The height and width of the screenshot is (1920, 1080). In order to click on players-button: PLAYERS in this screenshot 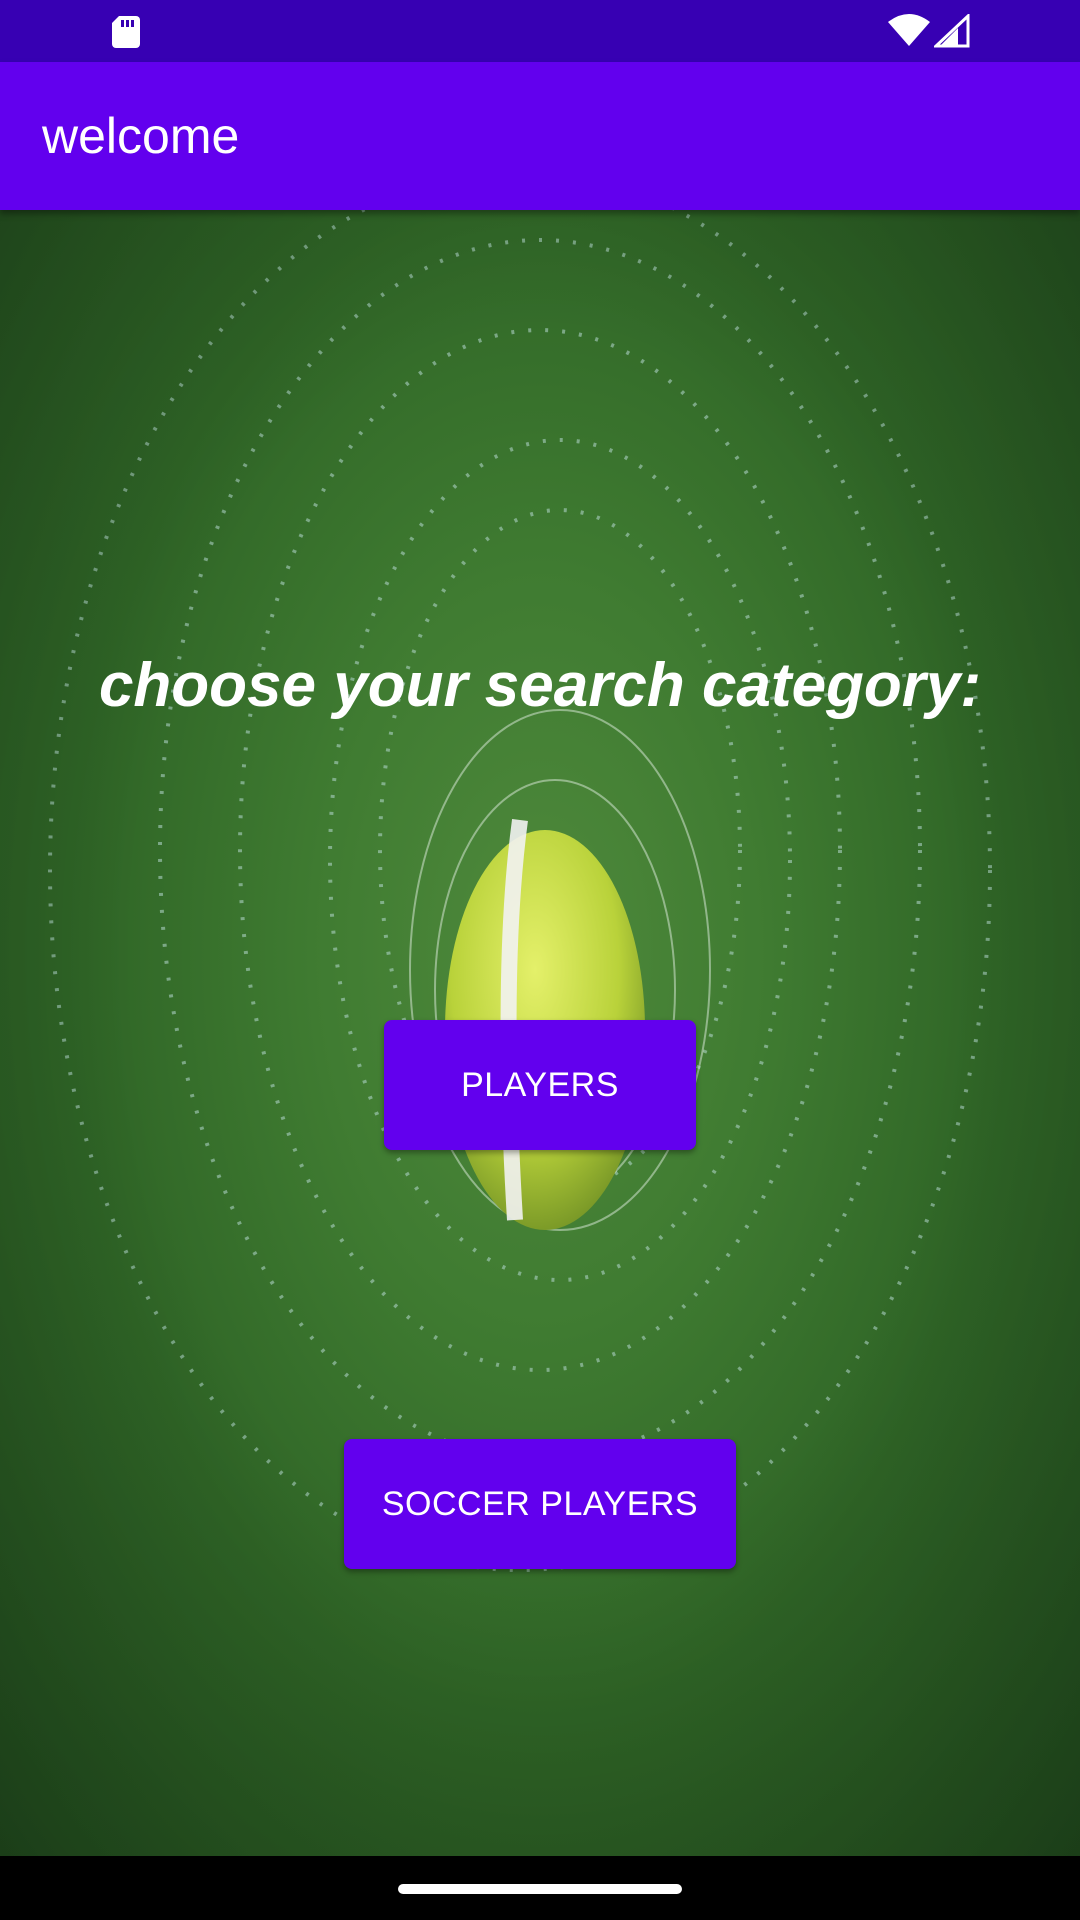, I will do `click(540, 1085)`.